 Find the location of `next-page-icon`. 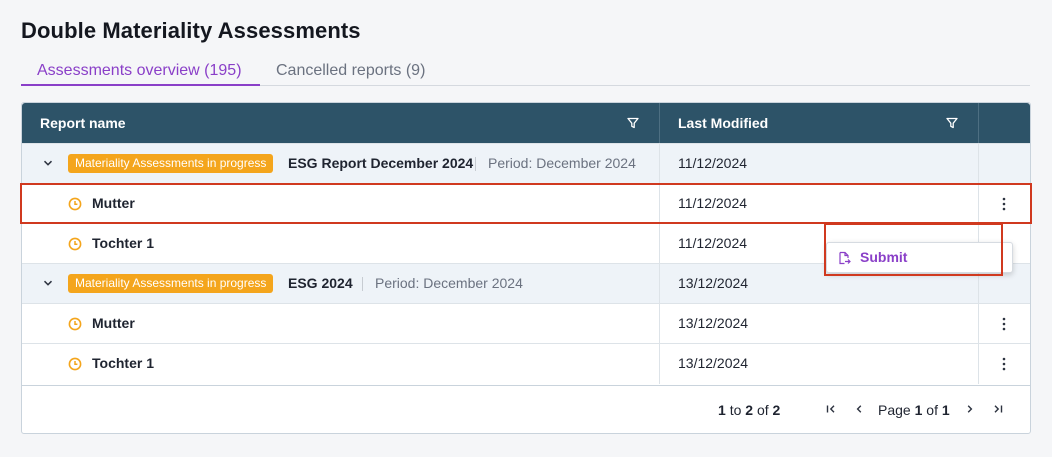

next-page-icon is located at coordinates (970, 409).